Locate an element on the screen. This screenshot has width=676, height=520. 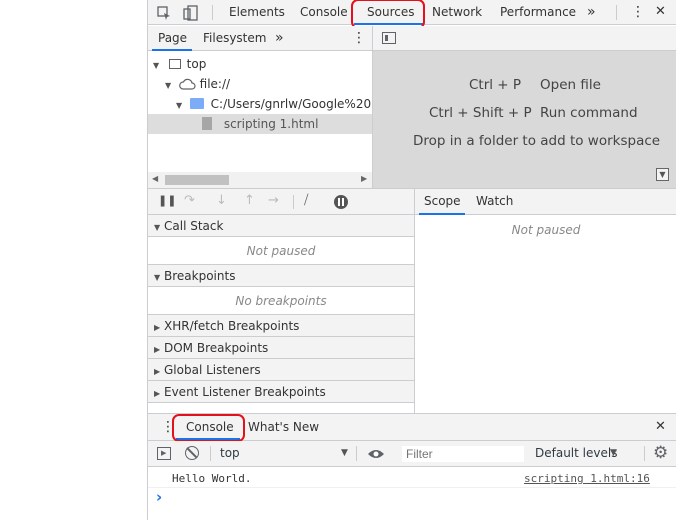
event-listener-breakpoints-header: ▶ Event Listener Breakpoints is located at coordinates (281, 392).